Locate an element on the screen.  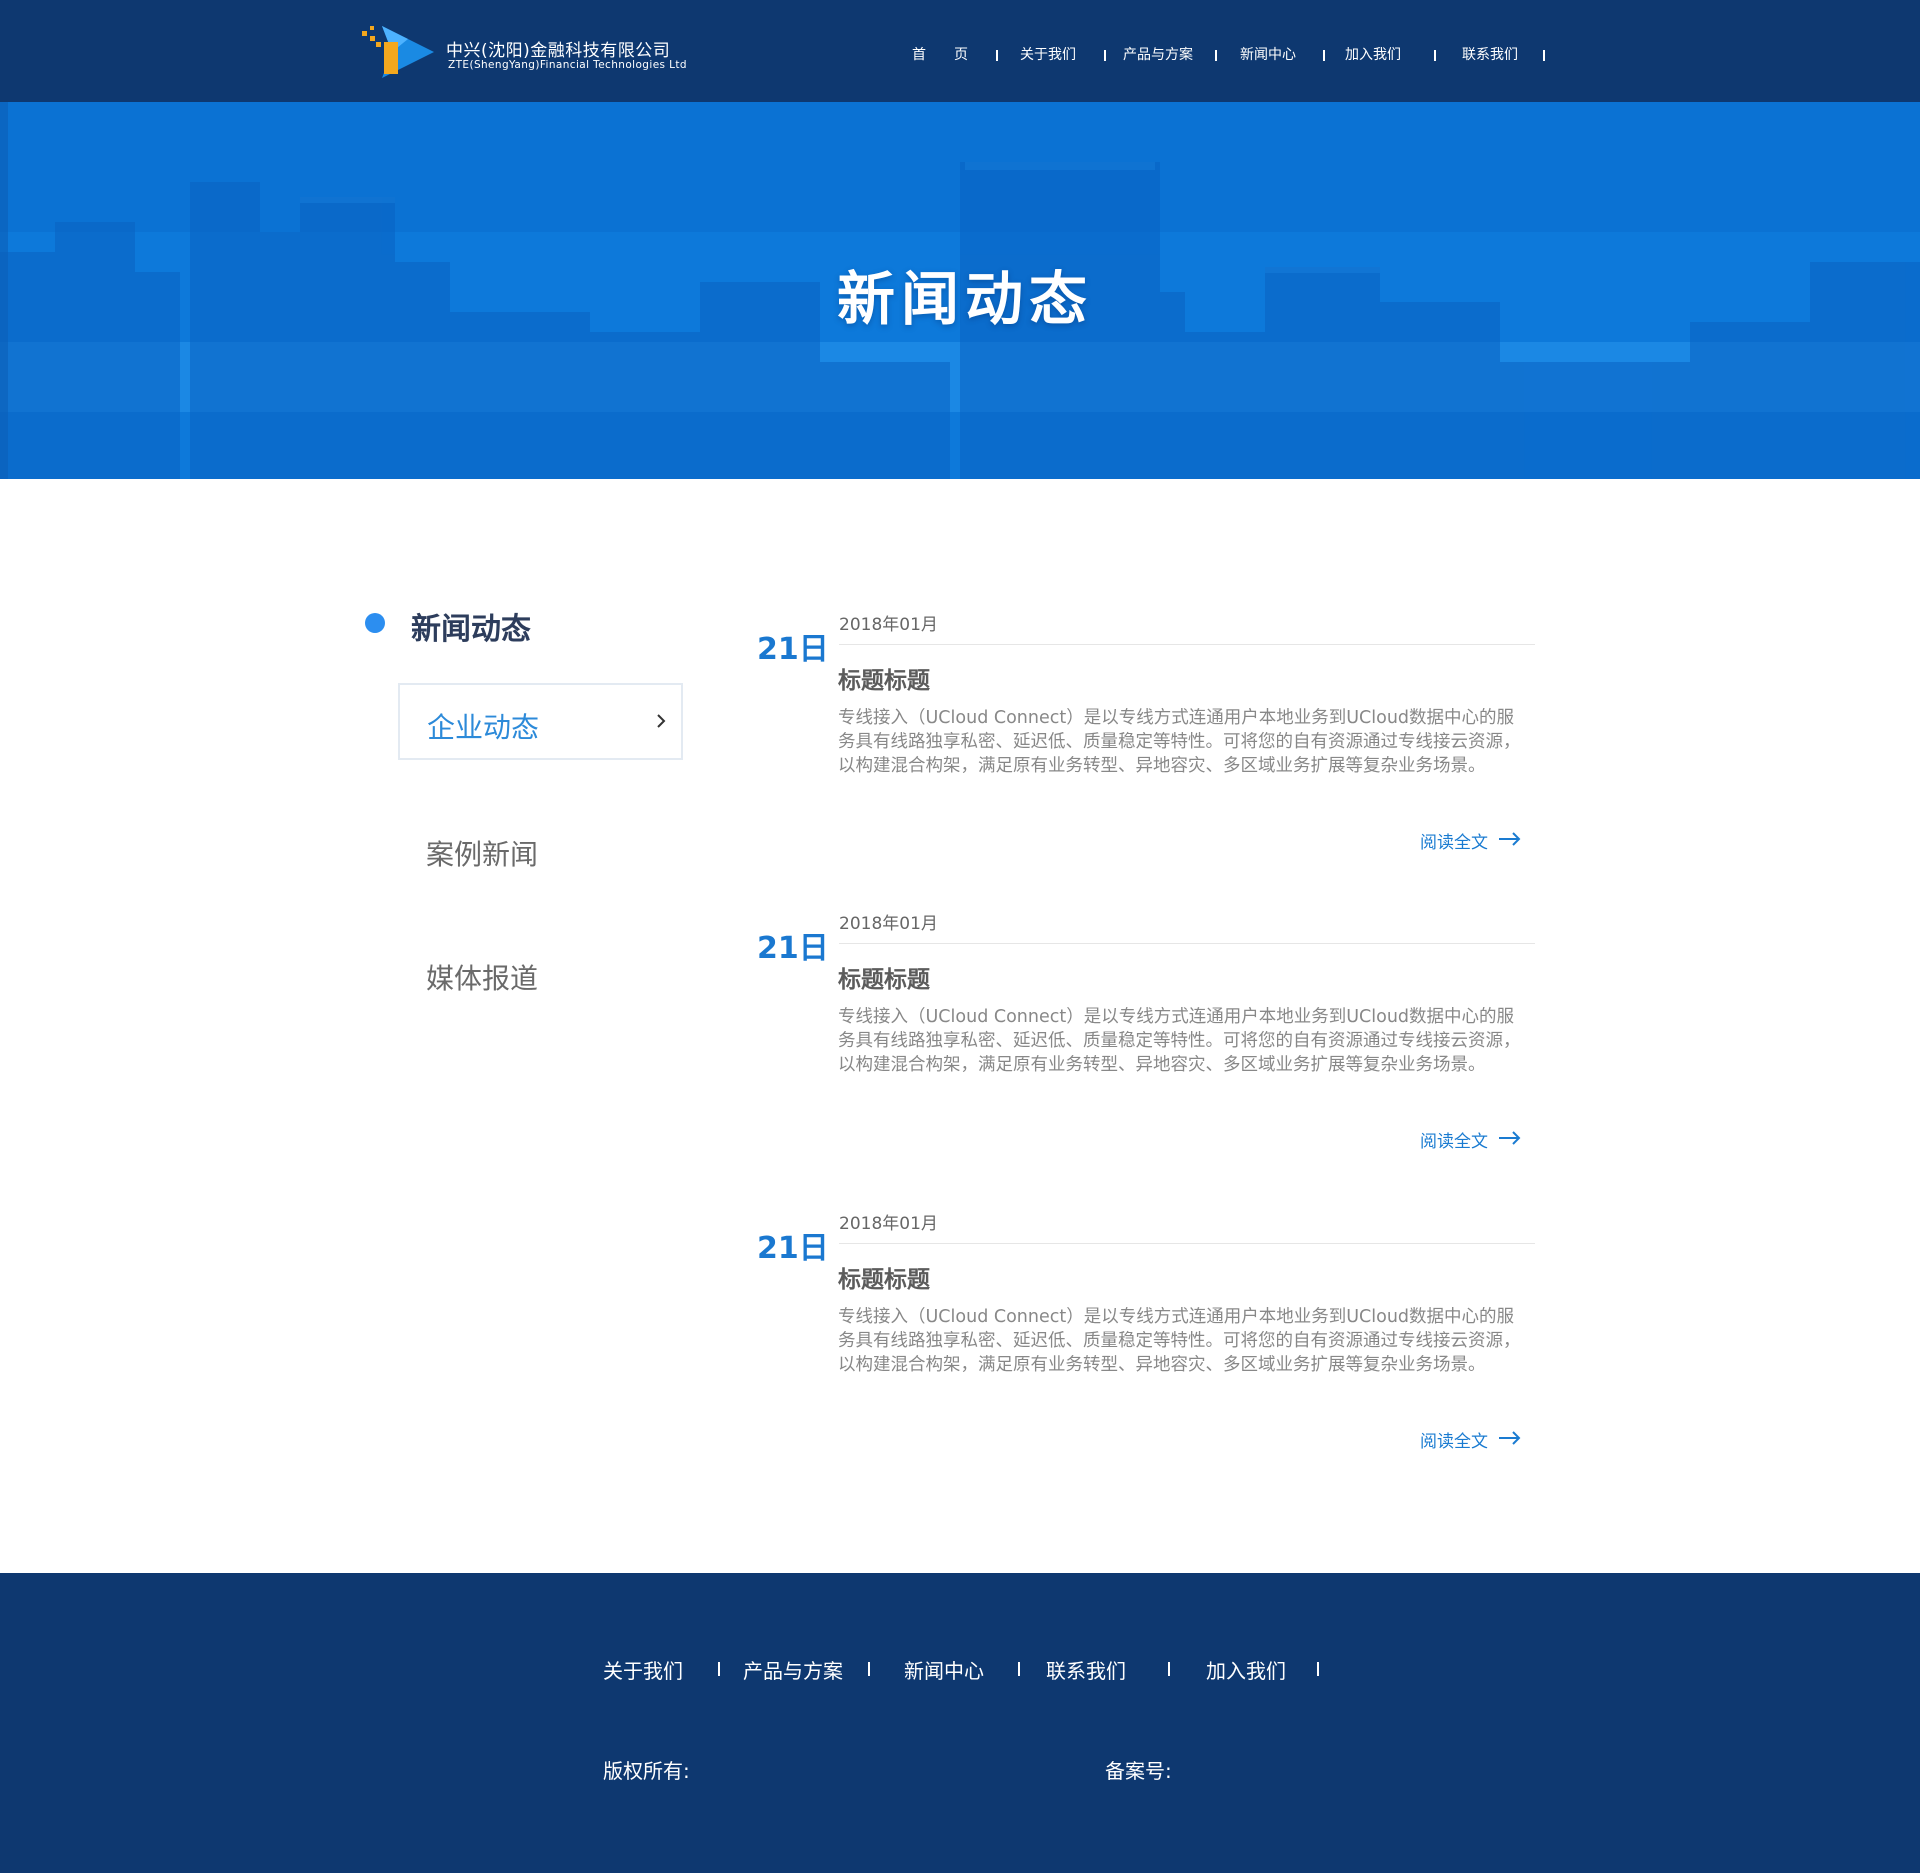
nav-join: 加入我们 is located at coordinates (1373, 54).